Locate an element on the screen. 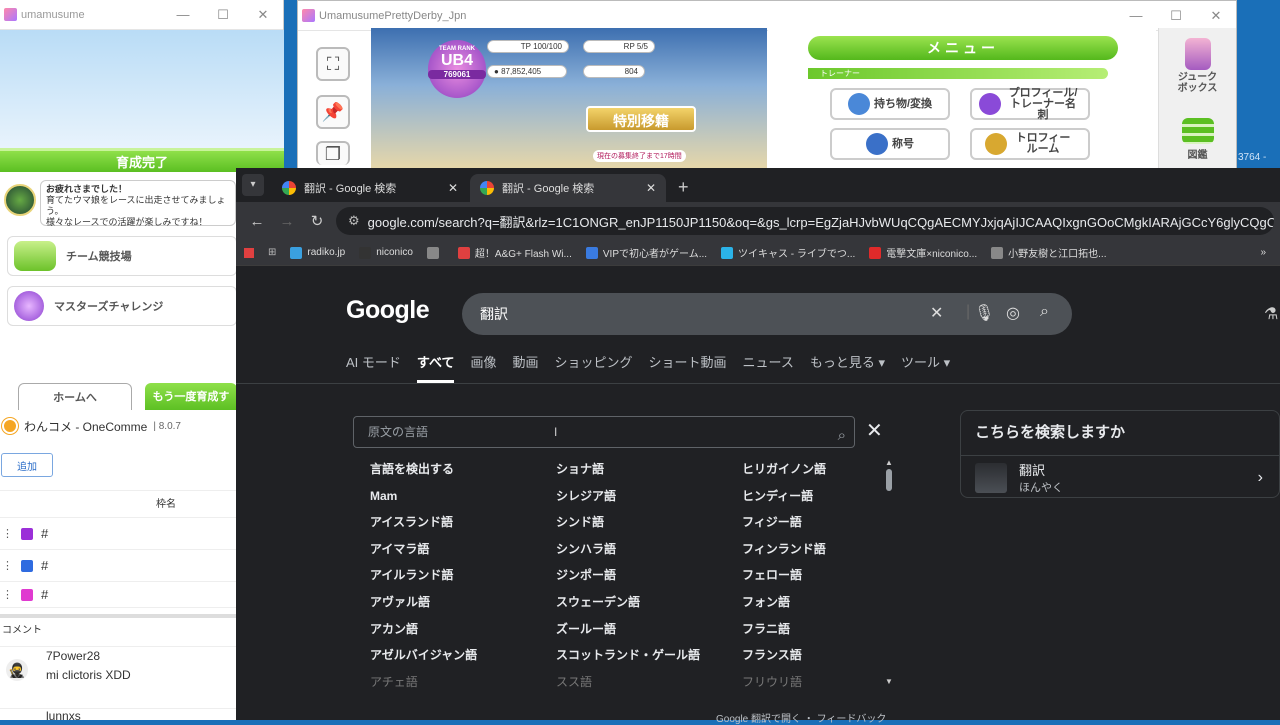  language-option: ヒンディー語 is located at coordinates (832, 496).